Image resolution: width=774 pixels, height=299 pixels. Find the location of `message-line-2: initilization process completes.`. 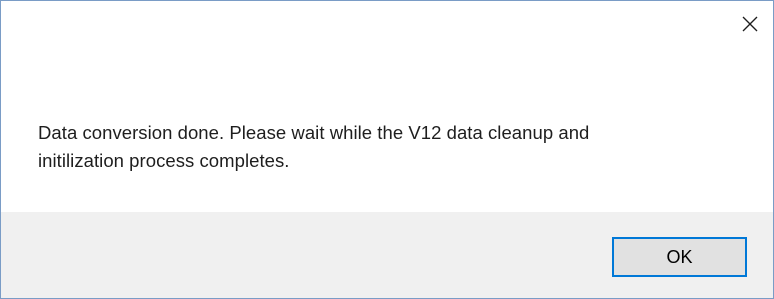

message-line-2: initilization process completes. is located at coordinates (164, 160).